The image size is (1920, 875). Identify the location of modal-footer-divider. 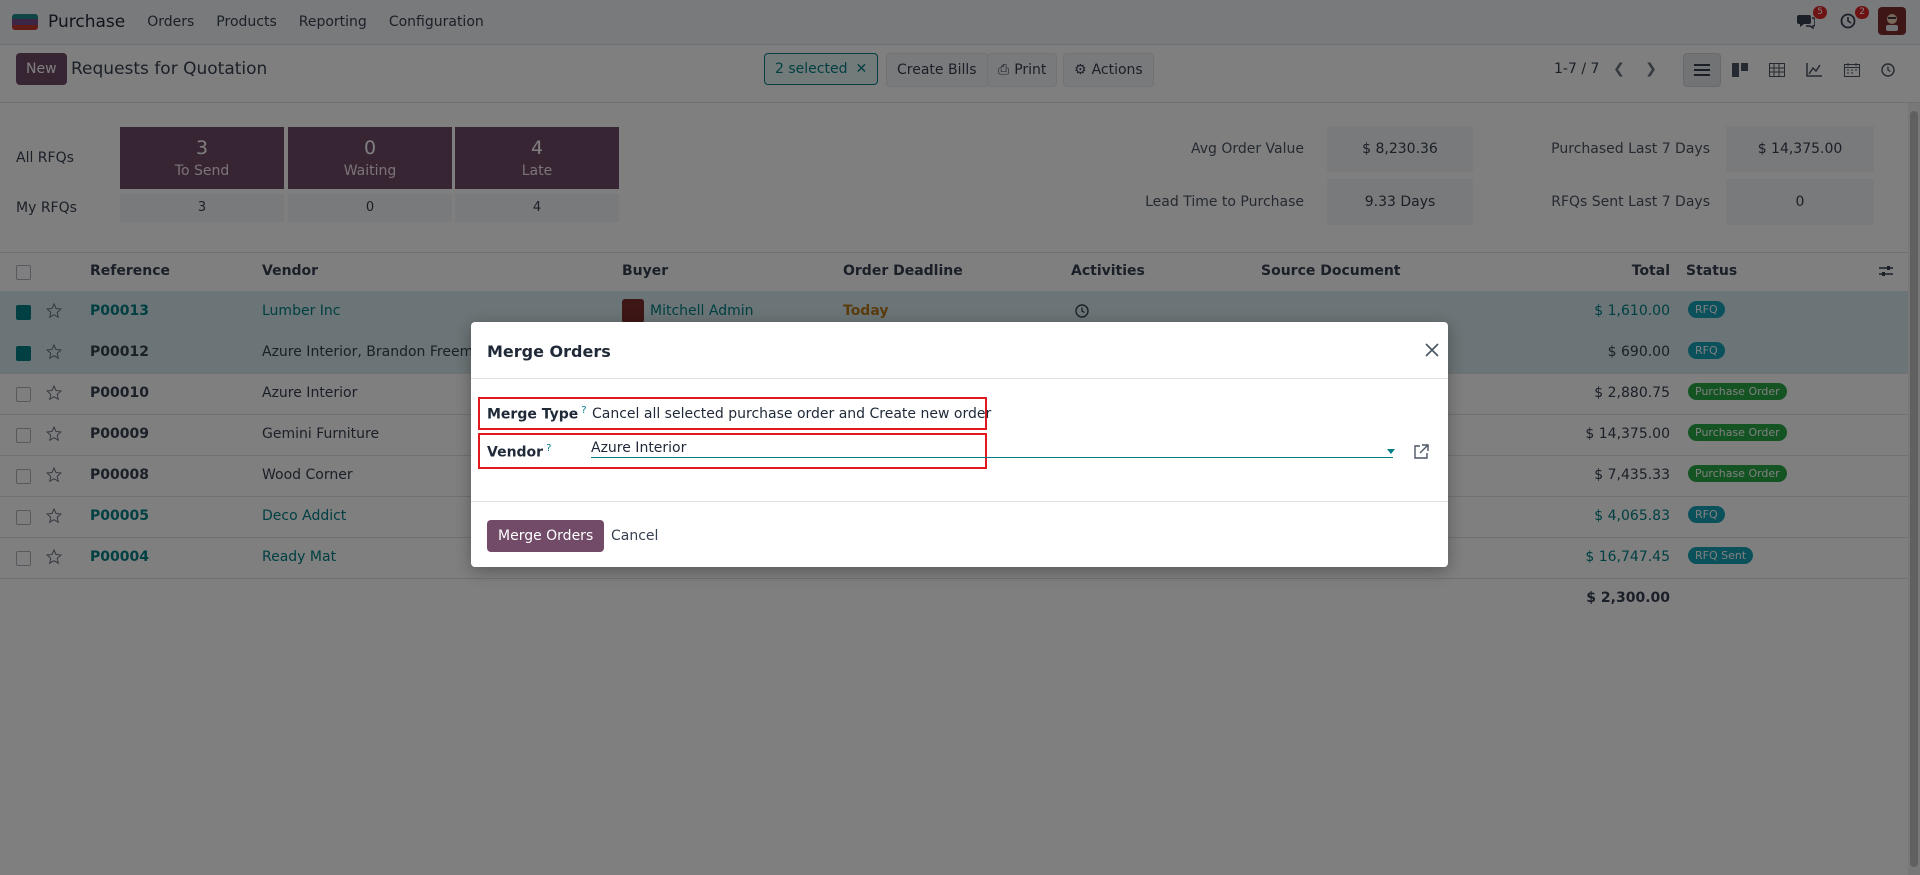
(959, 501).